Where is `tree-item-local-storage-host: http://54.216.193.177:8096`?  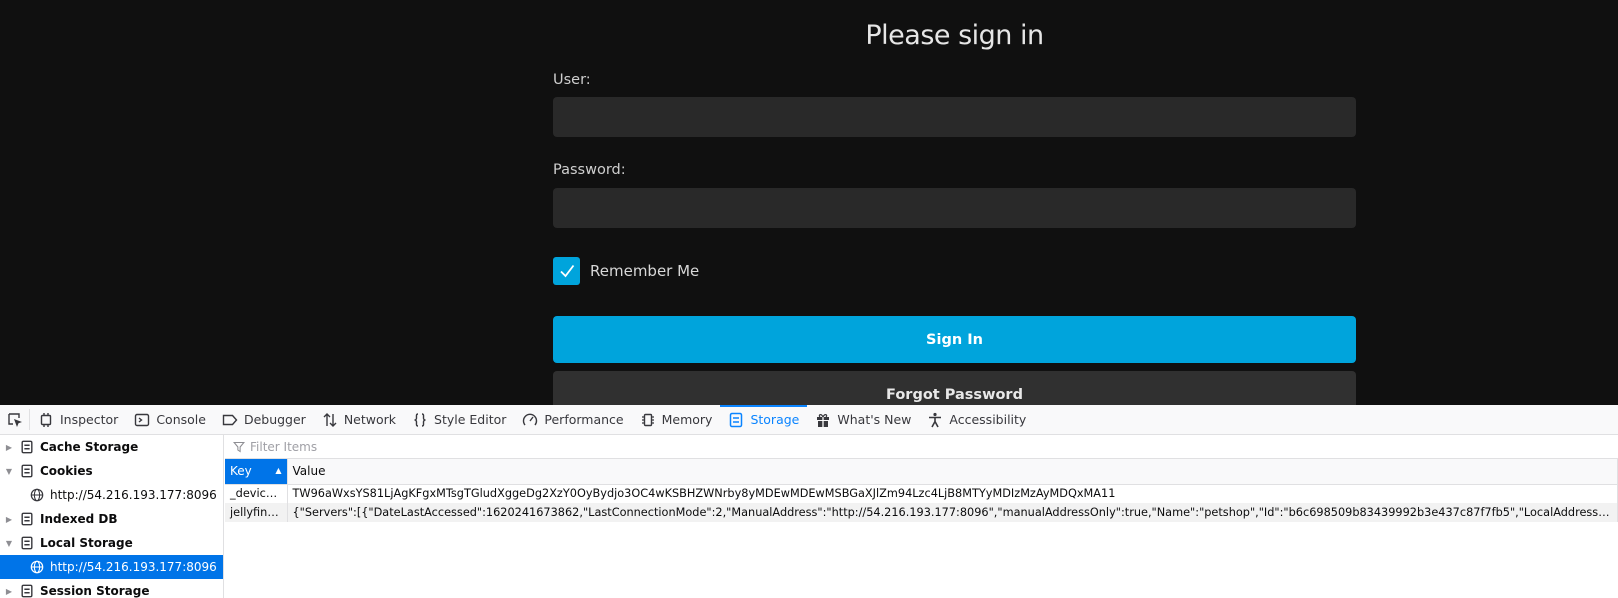
tree-item-local-storage-host: http://54.216.193.177:8096 is located at coordinates (111, 567).